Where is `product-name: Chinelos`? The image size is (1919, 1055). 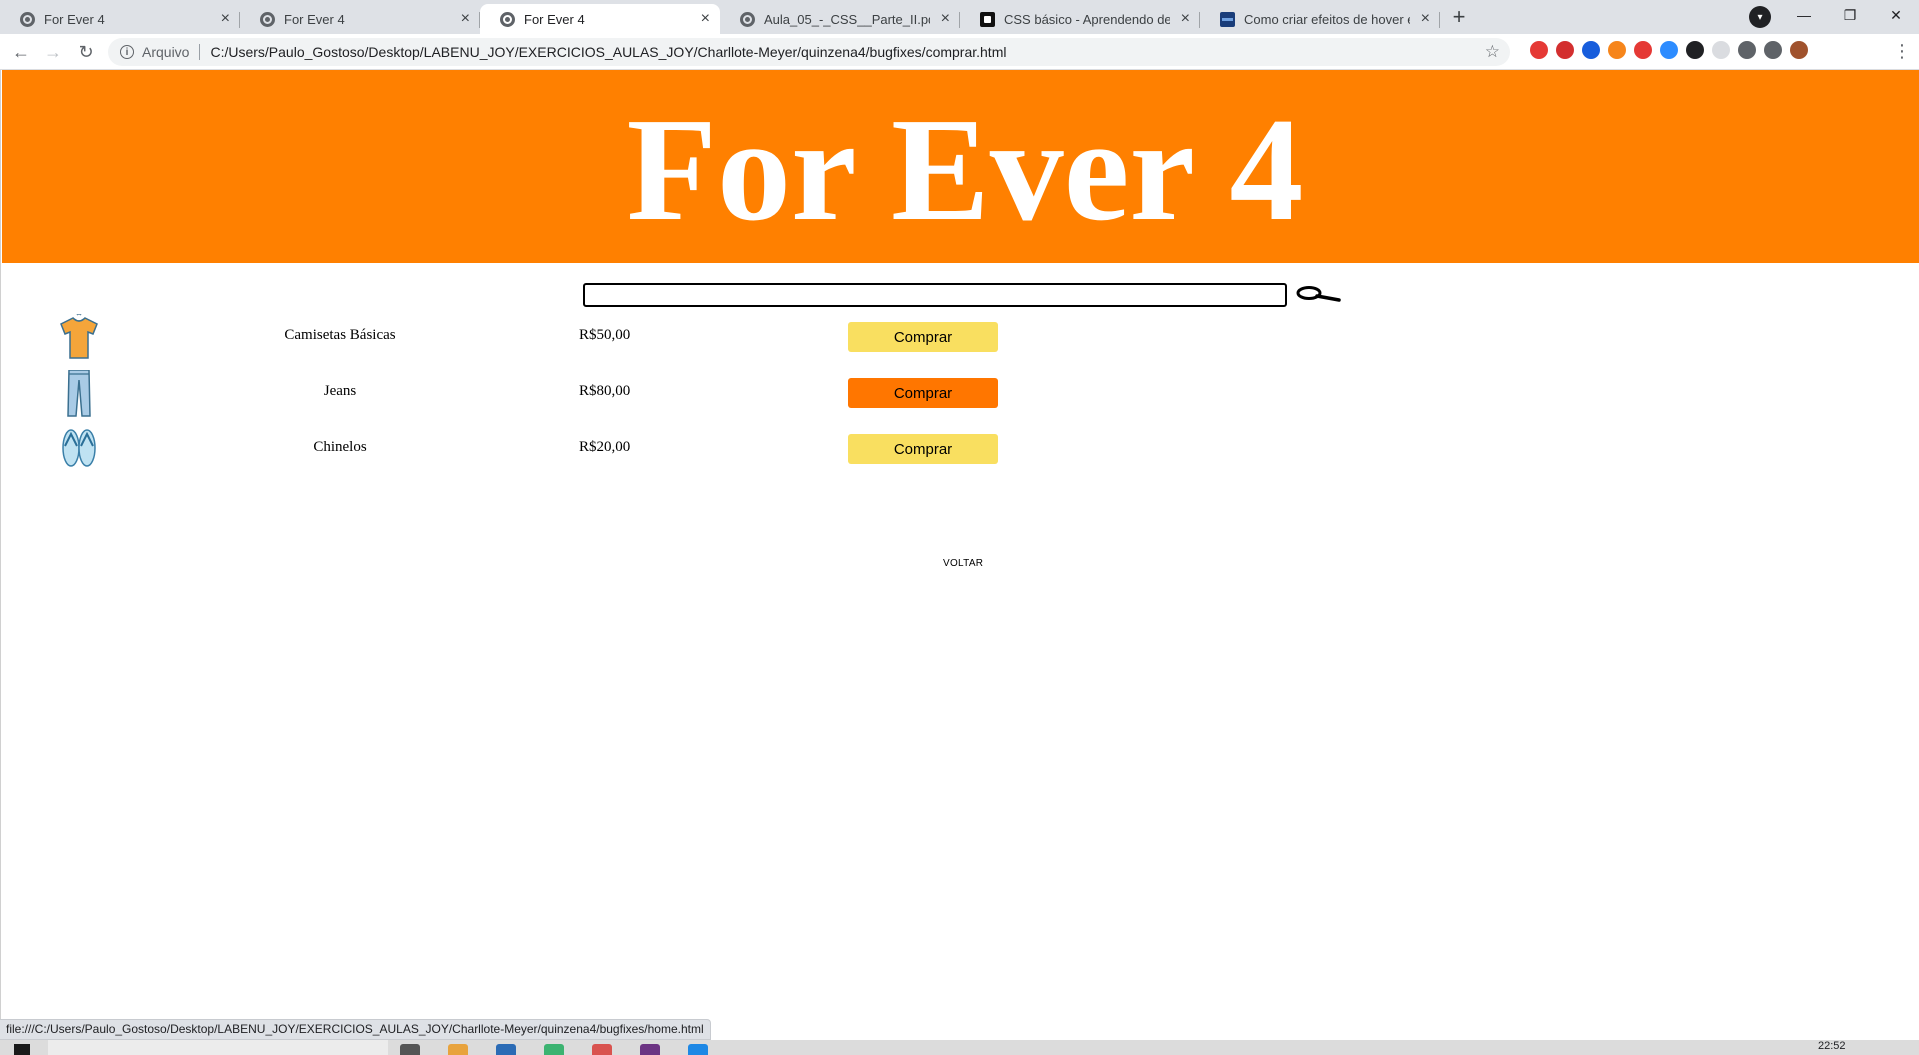
product-name: Chinelos is located at coordinates (340, 447).